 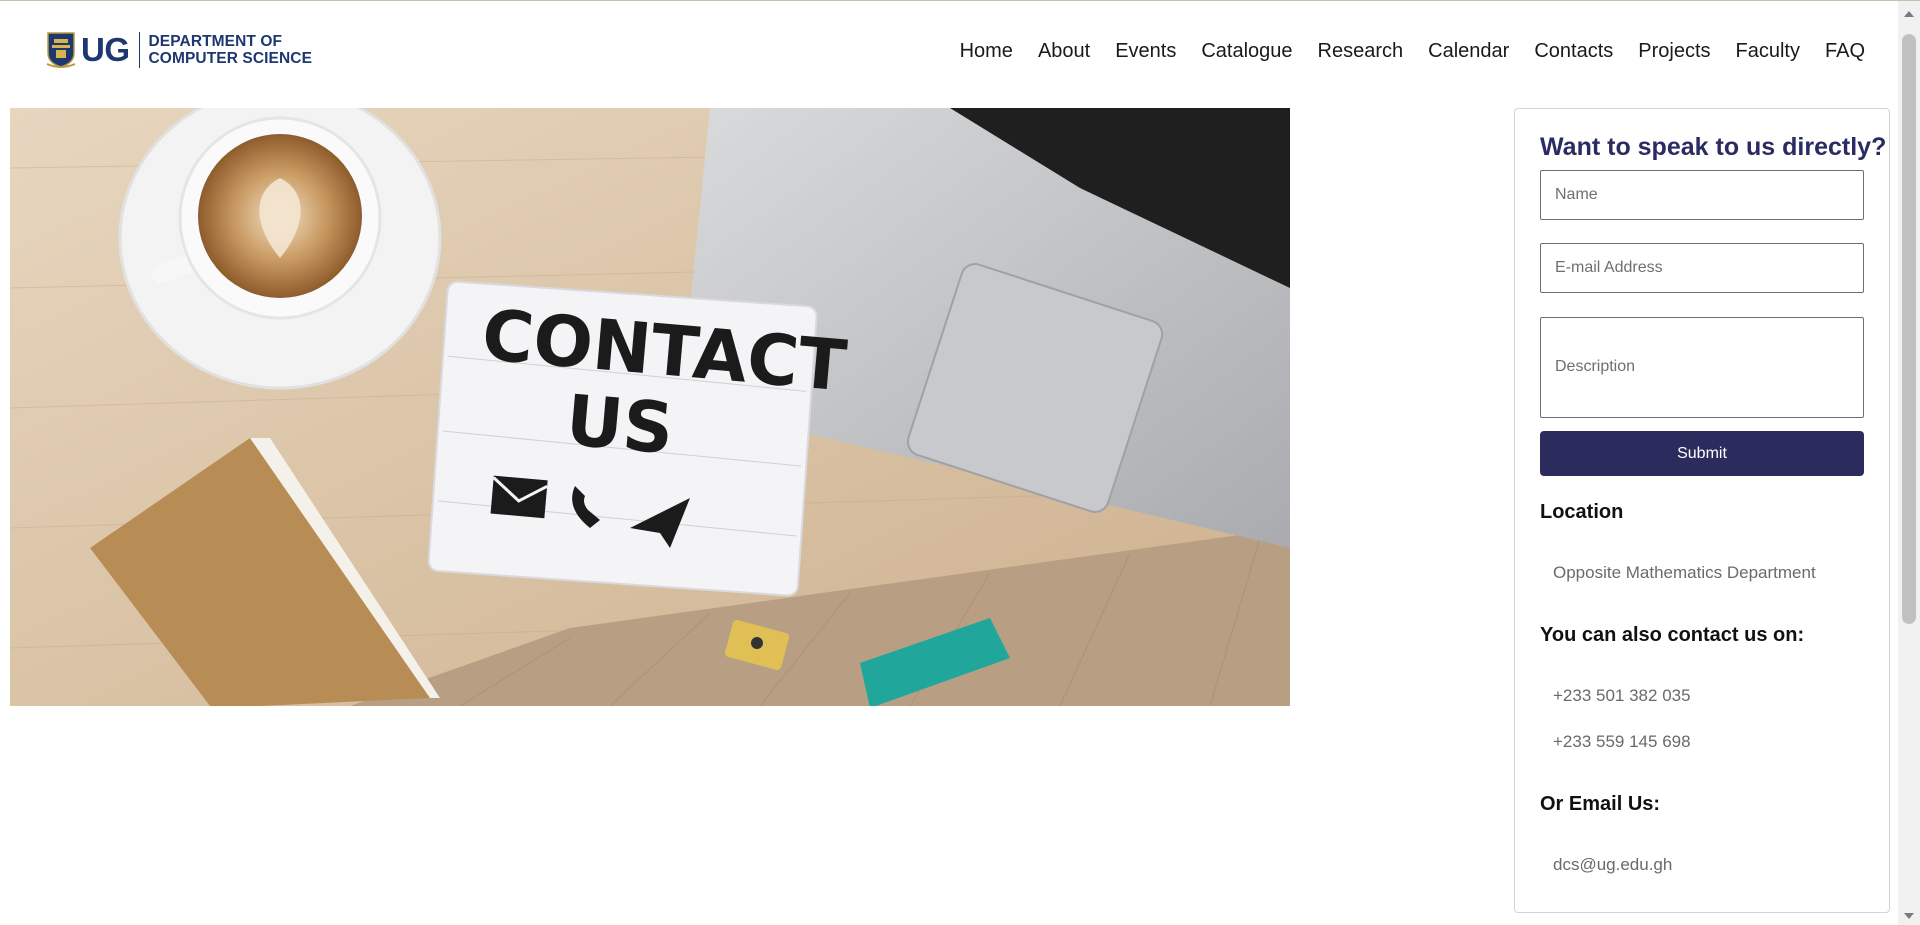 I want to click on logo-department-name: DEPARTMENT OF COMPUTER SCIENCE, so click(x=231, y=50).